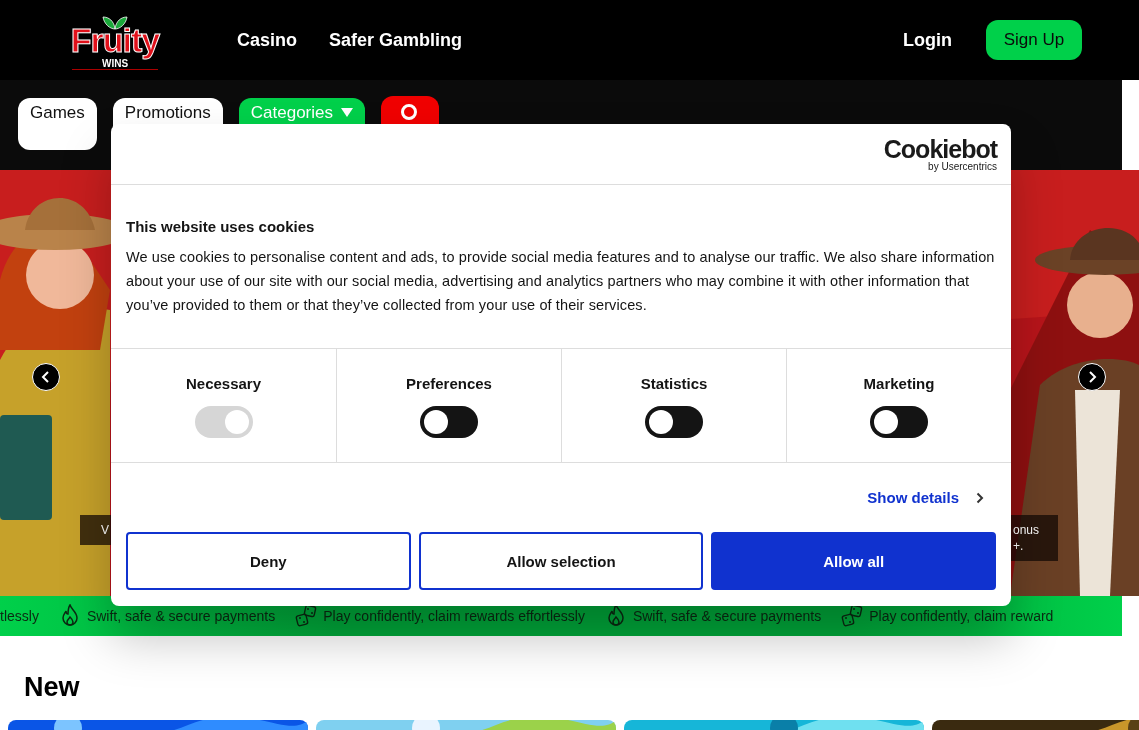 Image resolution: width=1139 pixels, height=730 pixels. What do you see at coordinates (396, 40) in the screenshot?
I see `nav-link: Safer Gambling` at bounding box center [396, 40].